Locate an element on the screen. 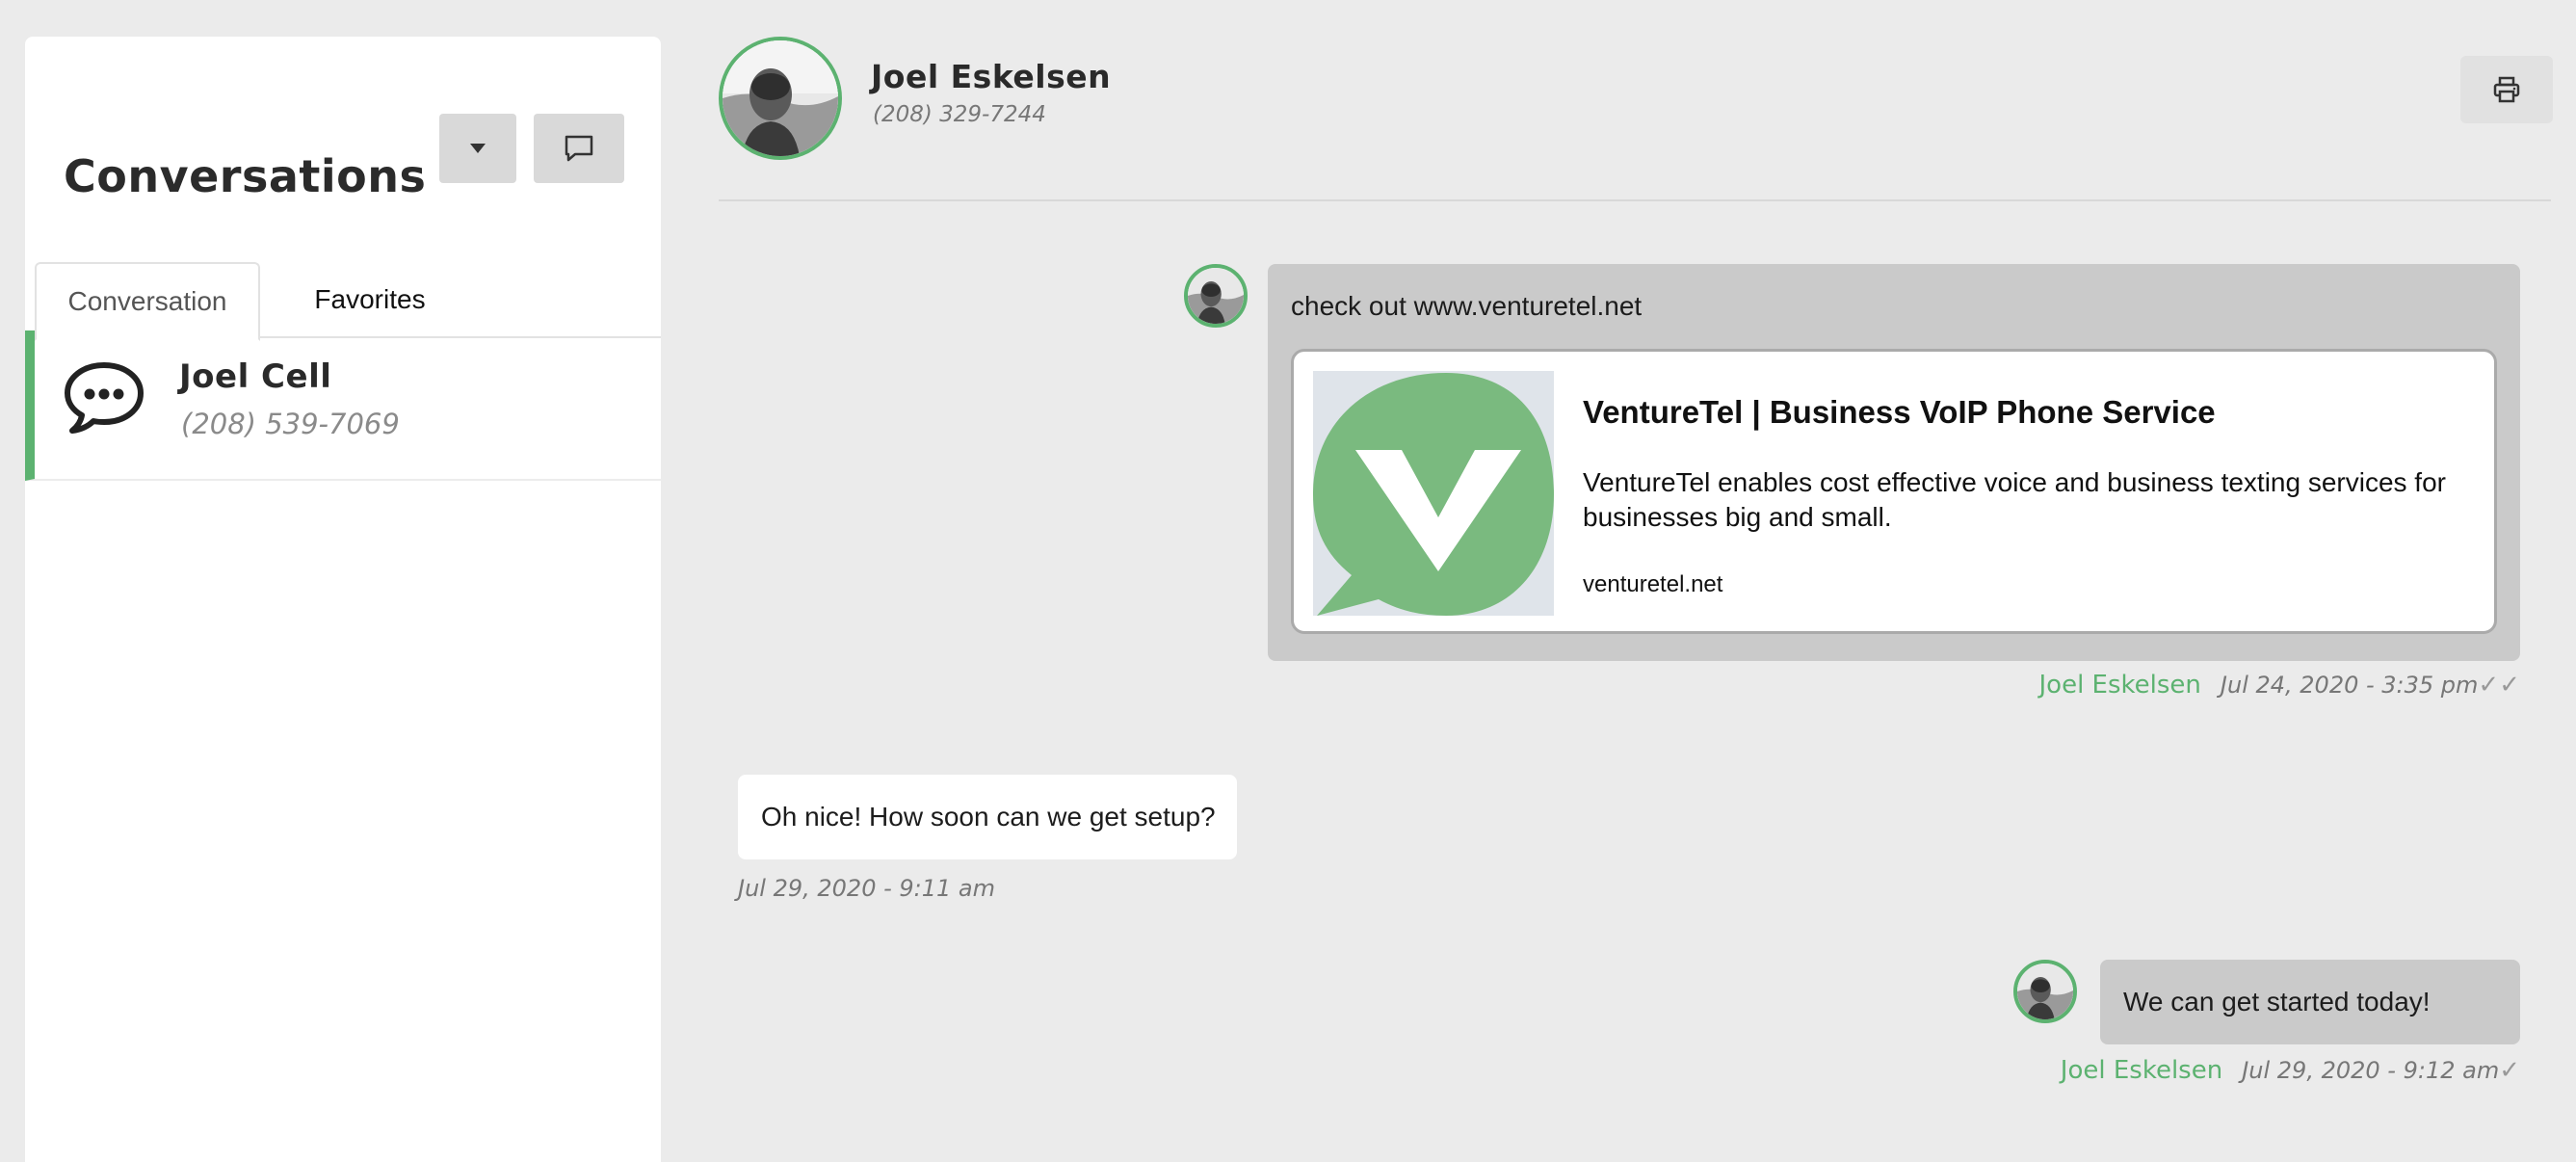  print-button is located at coordinates (2506, 90).